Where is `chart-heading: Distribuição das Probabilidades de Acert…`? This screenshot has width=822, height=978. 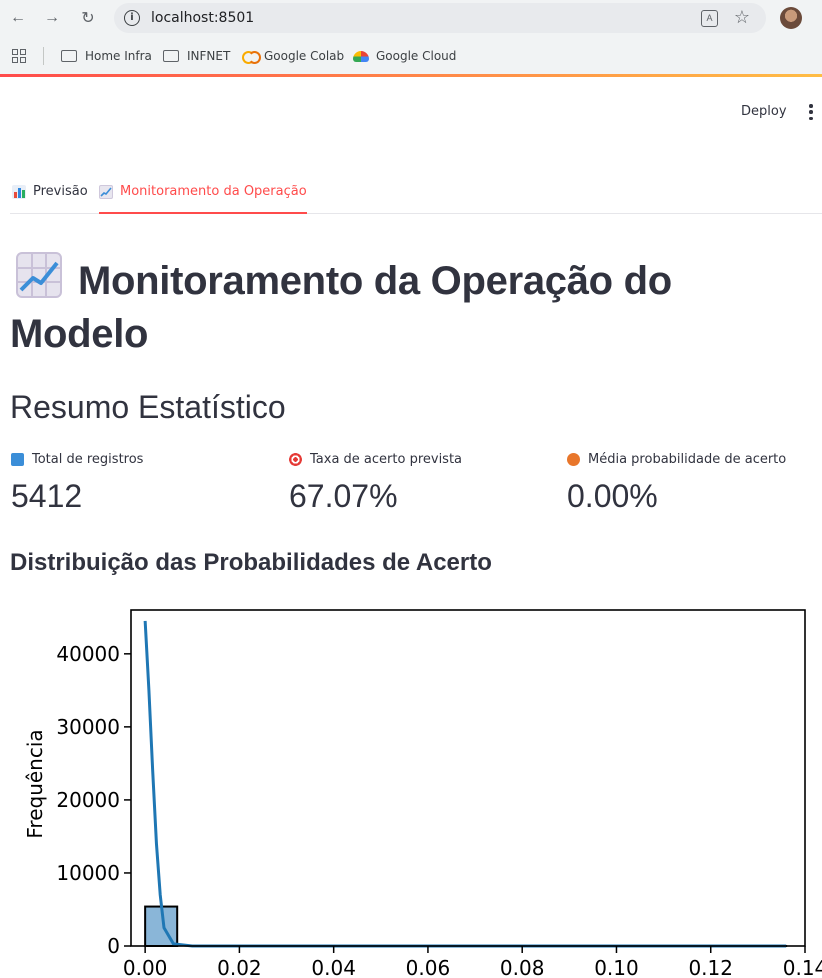 chart-heading: Distribuição das Probabilidades de Acert… is located at coordinates (251, 562).